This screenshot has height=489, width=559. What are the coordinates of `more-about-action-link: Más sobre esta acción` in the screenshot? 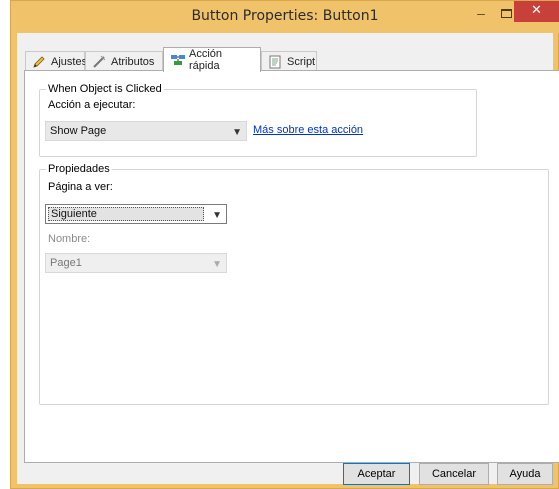 It's located at (308, 130).